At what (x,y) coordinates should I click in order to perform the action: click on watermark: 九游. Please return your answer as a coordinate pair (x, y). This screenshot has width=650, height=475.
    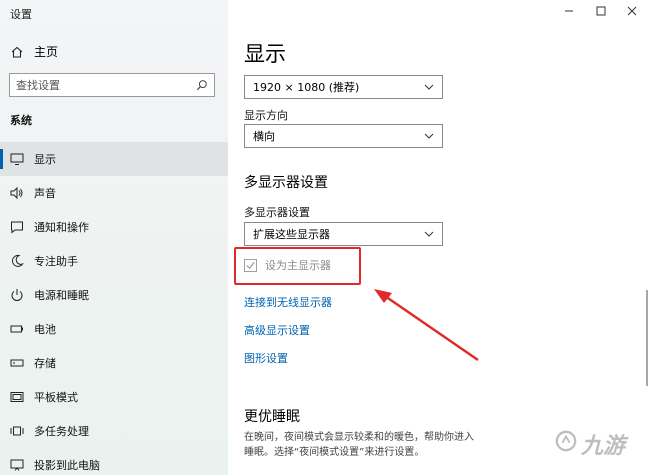
    Looking at the image, I should click on (590, 444).